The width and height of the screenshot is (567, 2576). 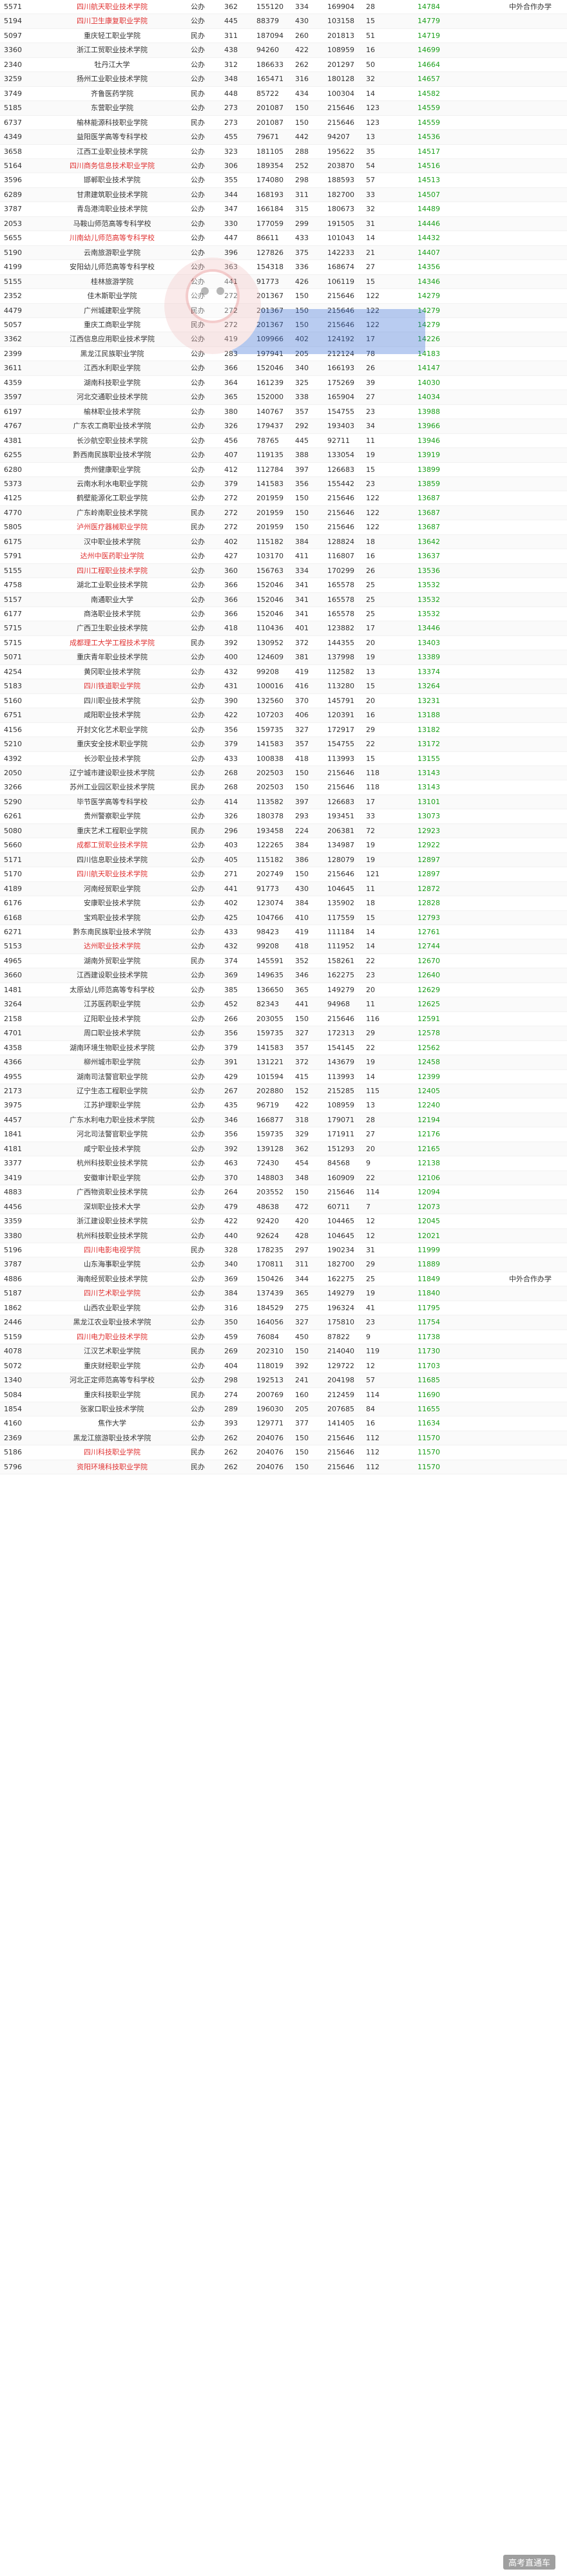 What do you see at coordinates (13, 1408) in the screenshot?
I see `cell-code: 1854` at bounding box center [13, 1408].